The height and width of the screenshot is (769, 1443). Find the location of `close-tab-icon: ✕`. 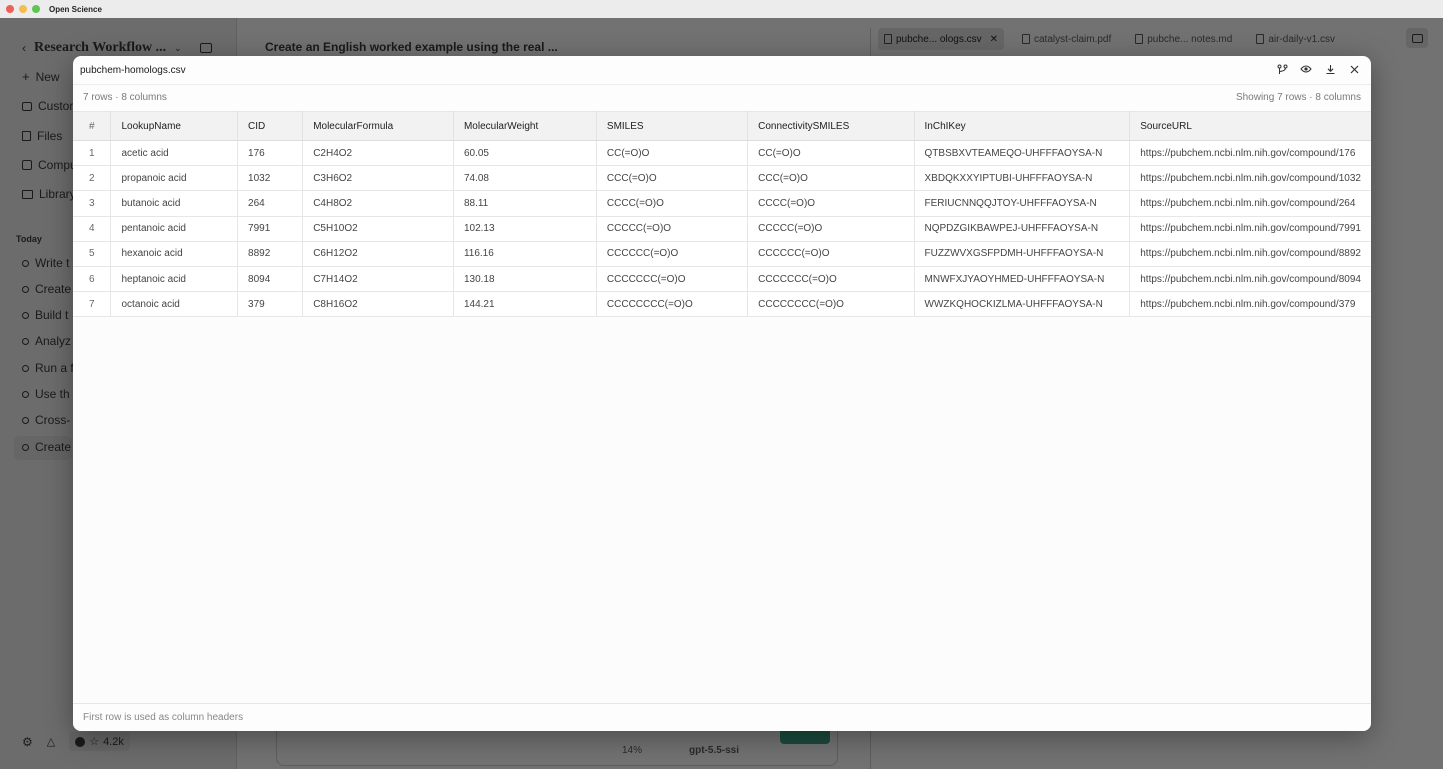

close-tab-icon: ✕ is located at coordinates (994, 39).